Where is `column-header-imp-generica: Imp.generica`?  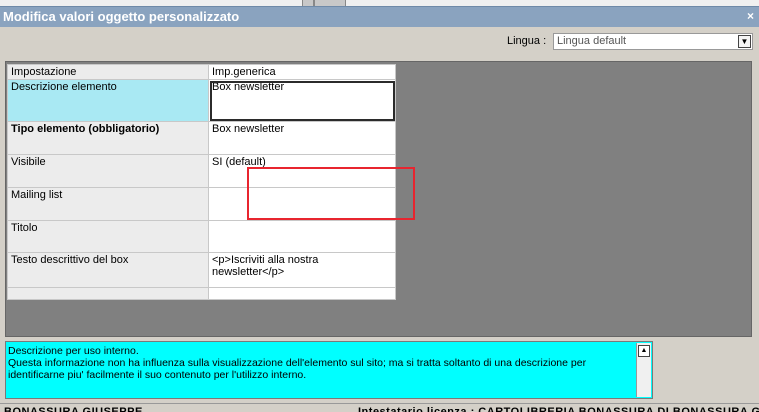
column-header-imp-generica: Imp.generica is located at coordinates (302, 72).